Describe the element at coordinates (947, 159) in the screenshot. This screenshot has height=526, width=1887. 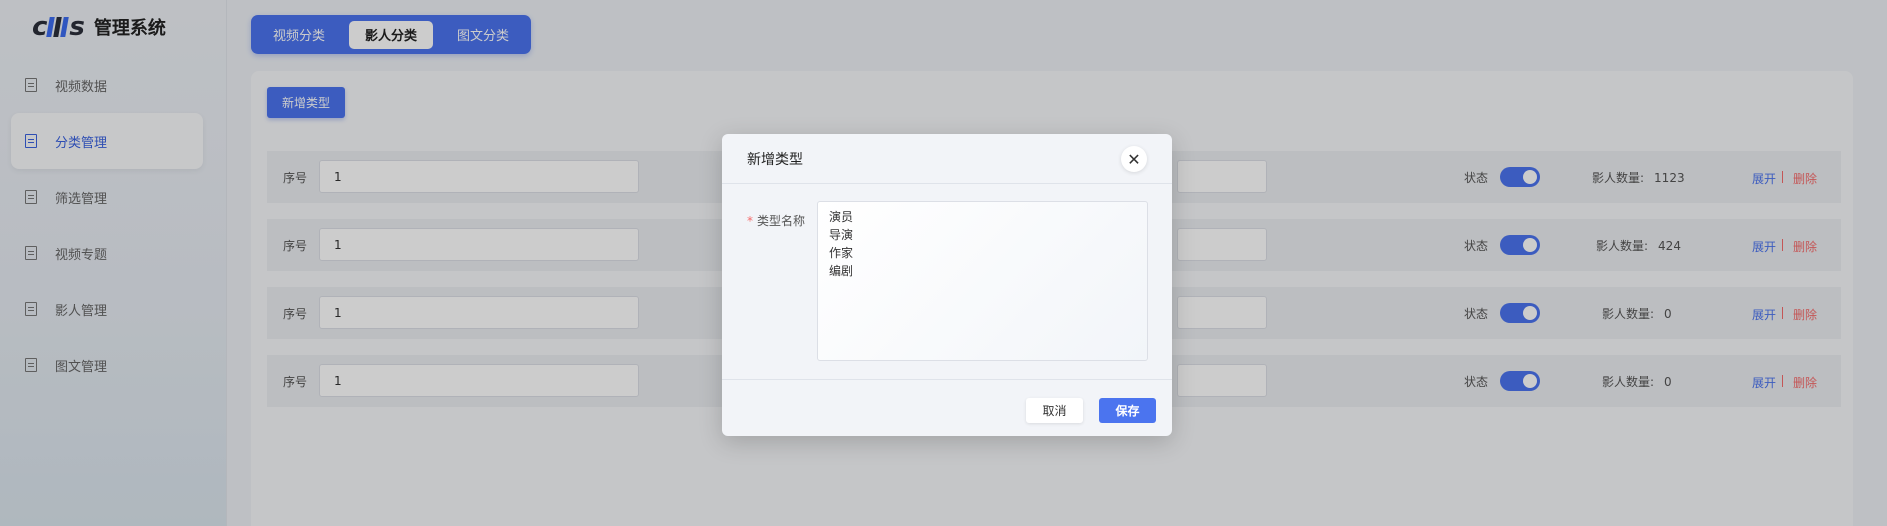
I see `dialog-header: 新增类型 ✕` at that location.